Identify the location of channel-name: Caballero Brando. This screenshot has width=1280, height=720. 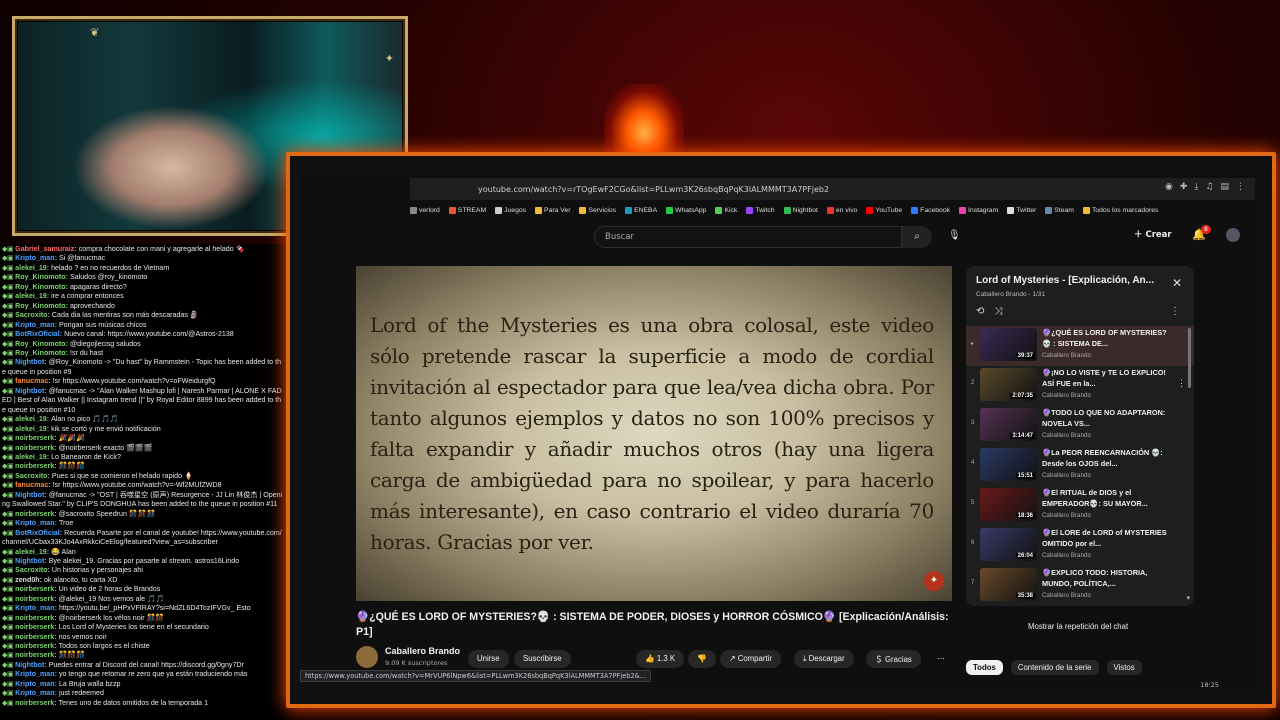
(422, 651).